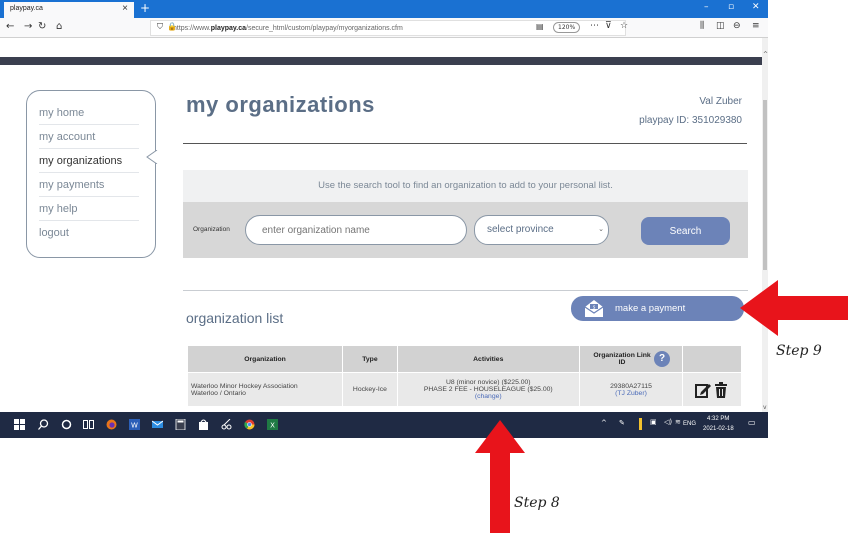  Describe the element at coordinates (226, 424) in the screenshot. I see `snipping-tool-icon` at that location.